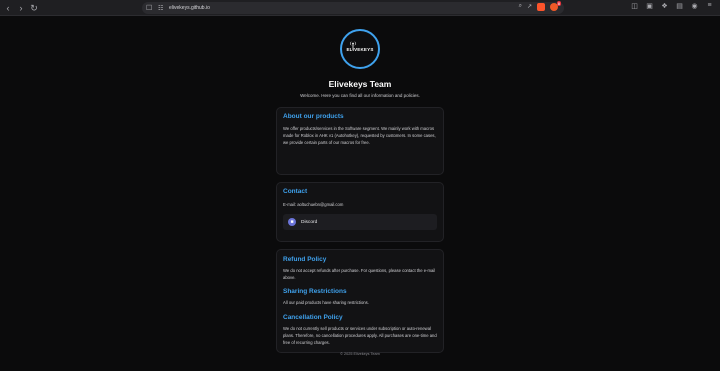  Describe the element at coordinates (360, 49) in the screenshot. I see `team-logo: ELIVEKEYS` at that location.